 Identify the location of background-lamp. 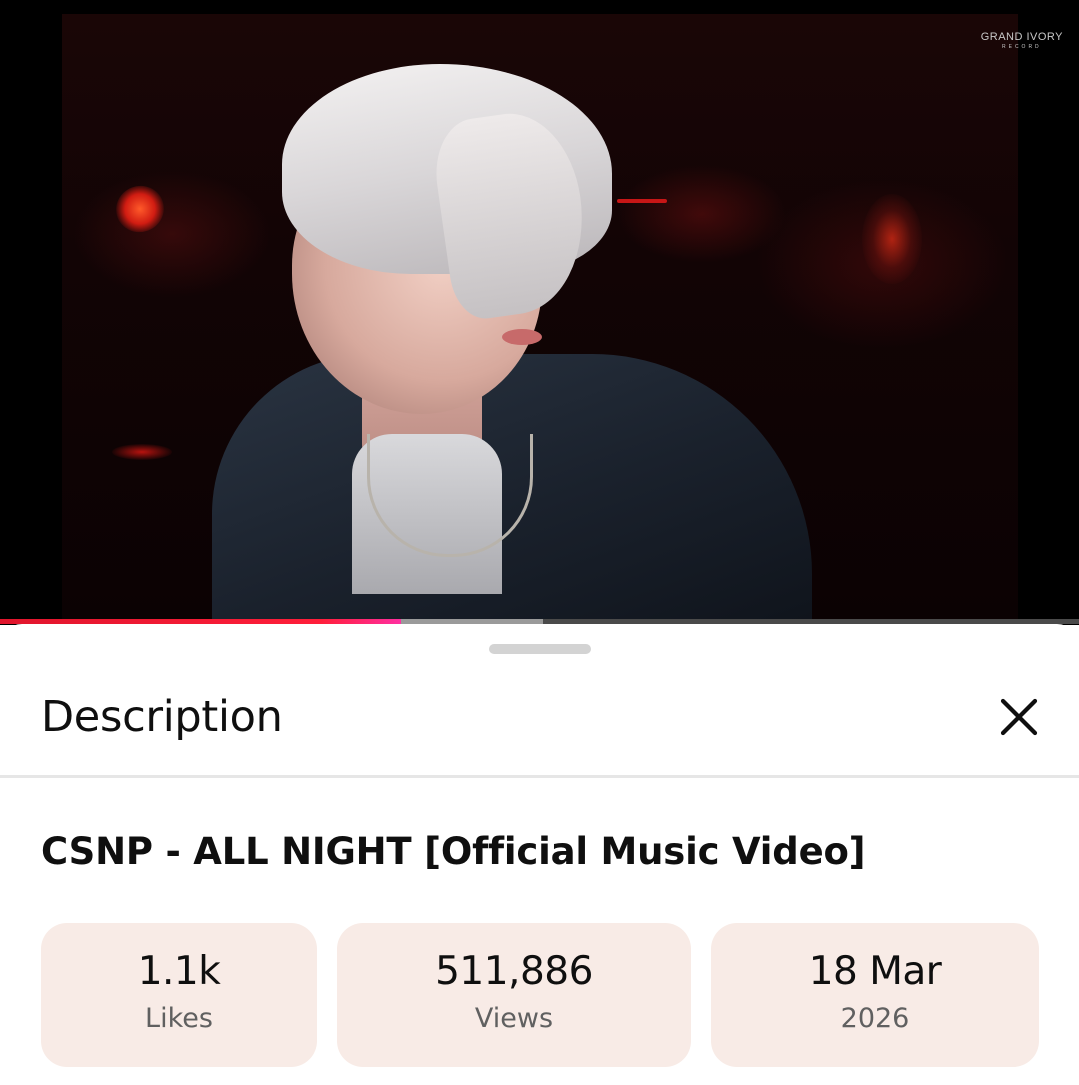
(892, 239).